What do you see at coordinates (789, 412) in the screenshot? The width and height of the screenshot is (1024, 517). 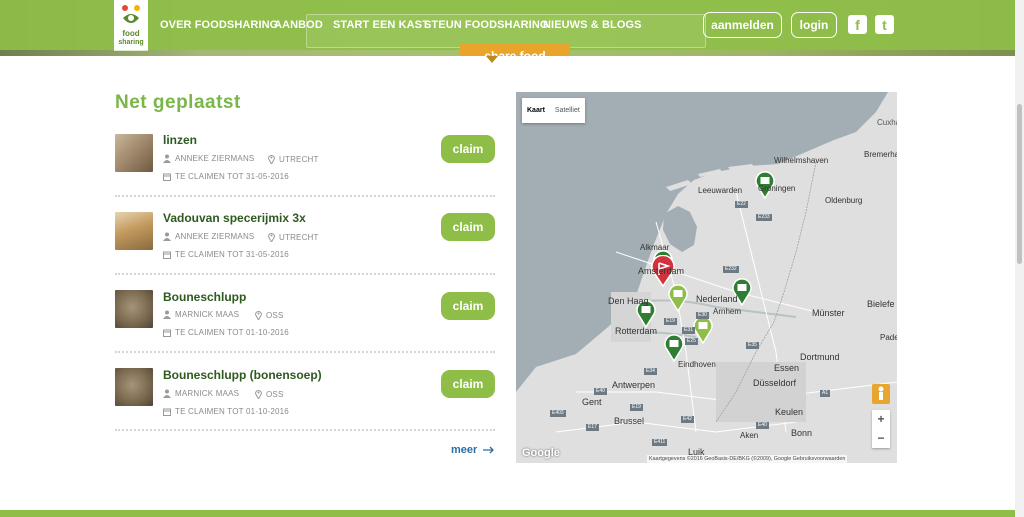 I see `map-label: Keulen` at bounding box center [789, 412].